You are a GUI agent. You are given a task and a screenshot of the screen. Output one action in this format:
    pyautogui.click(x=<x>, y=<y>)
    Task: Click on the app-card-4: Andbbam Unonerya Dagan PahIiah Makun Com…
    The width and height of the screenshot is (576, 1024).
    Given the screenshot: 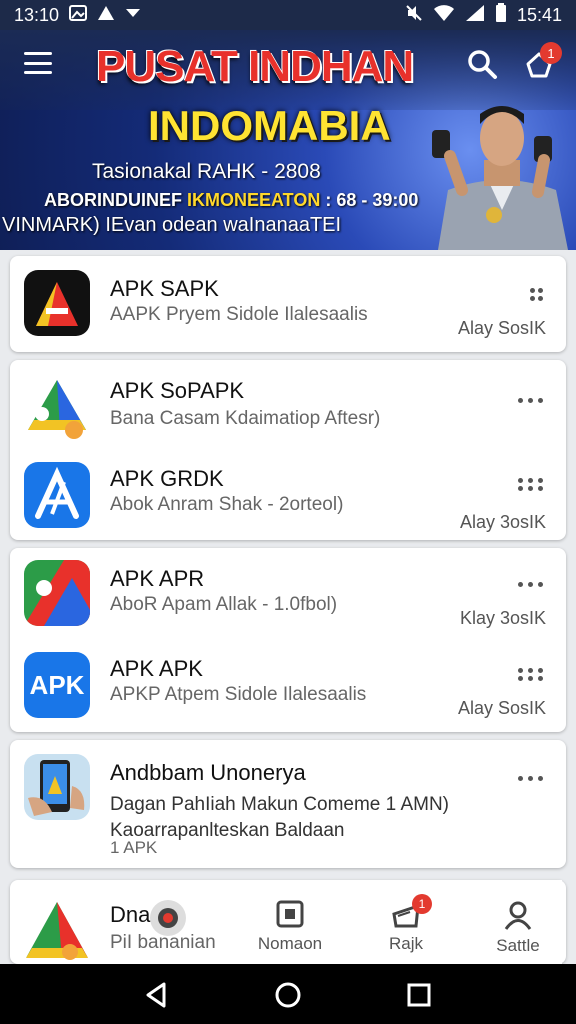 What is the action you would take?
    pyautogui.click(x=288, y=804)
    